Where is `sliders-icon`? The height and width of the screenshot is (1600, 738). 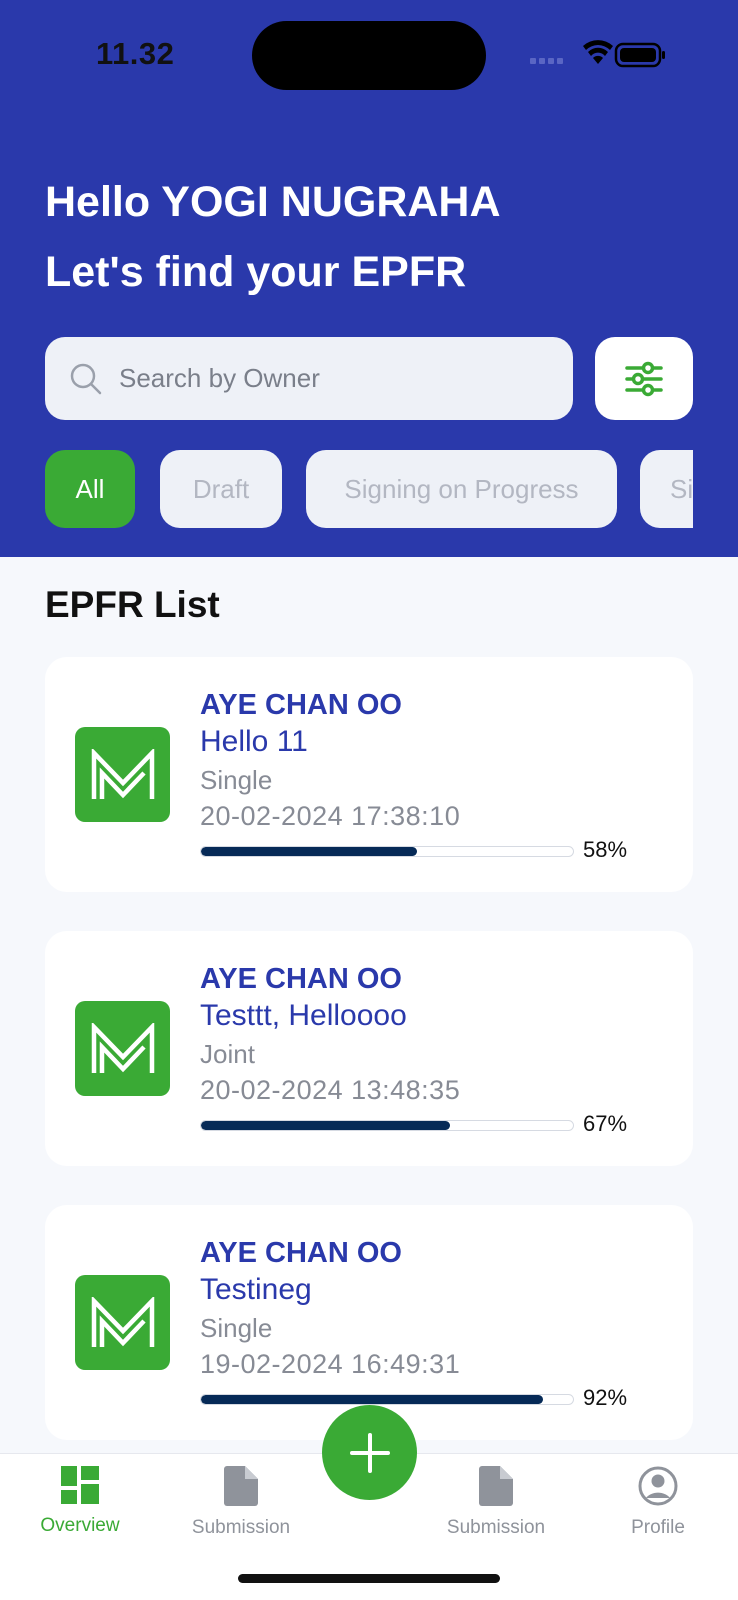 sliders-icon is located at coordinates (644, 378).